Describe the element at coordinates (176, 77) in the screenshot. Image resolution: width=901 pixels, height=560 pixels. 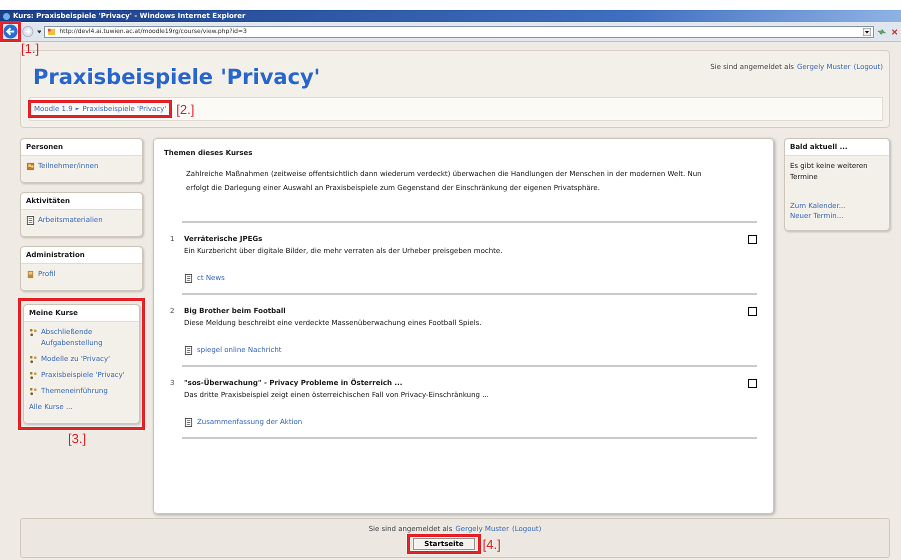
I see `course-title: Praxisbeispiele 'Privacy'` at that location.